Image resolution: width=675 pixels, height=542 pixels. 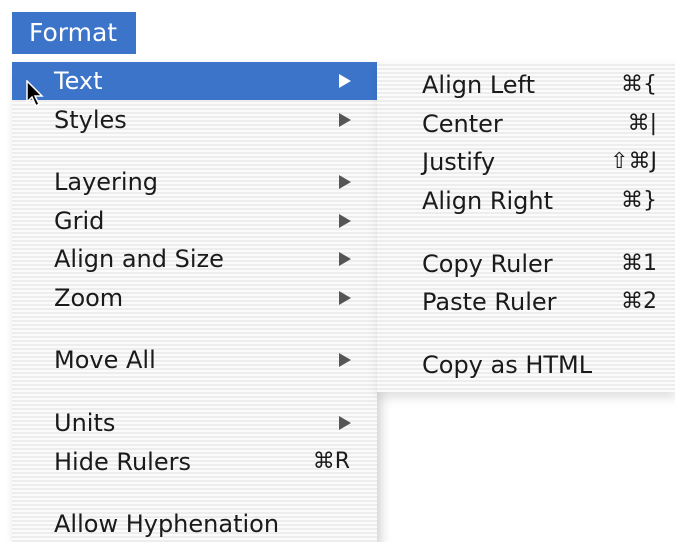 What do you see at coordinates (194, 120) in the screenshot?
I see `menu-item-styles: Styles` at bounding box center [194, 120].